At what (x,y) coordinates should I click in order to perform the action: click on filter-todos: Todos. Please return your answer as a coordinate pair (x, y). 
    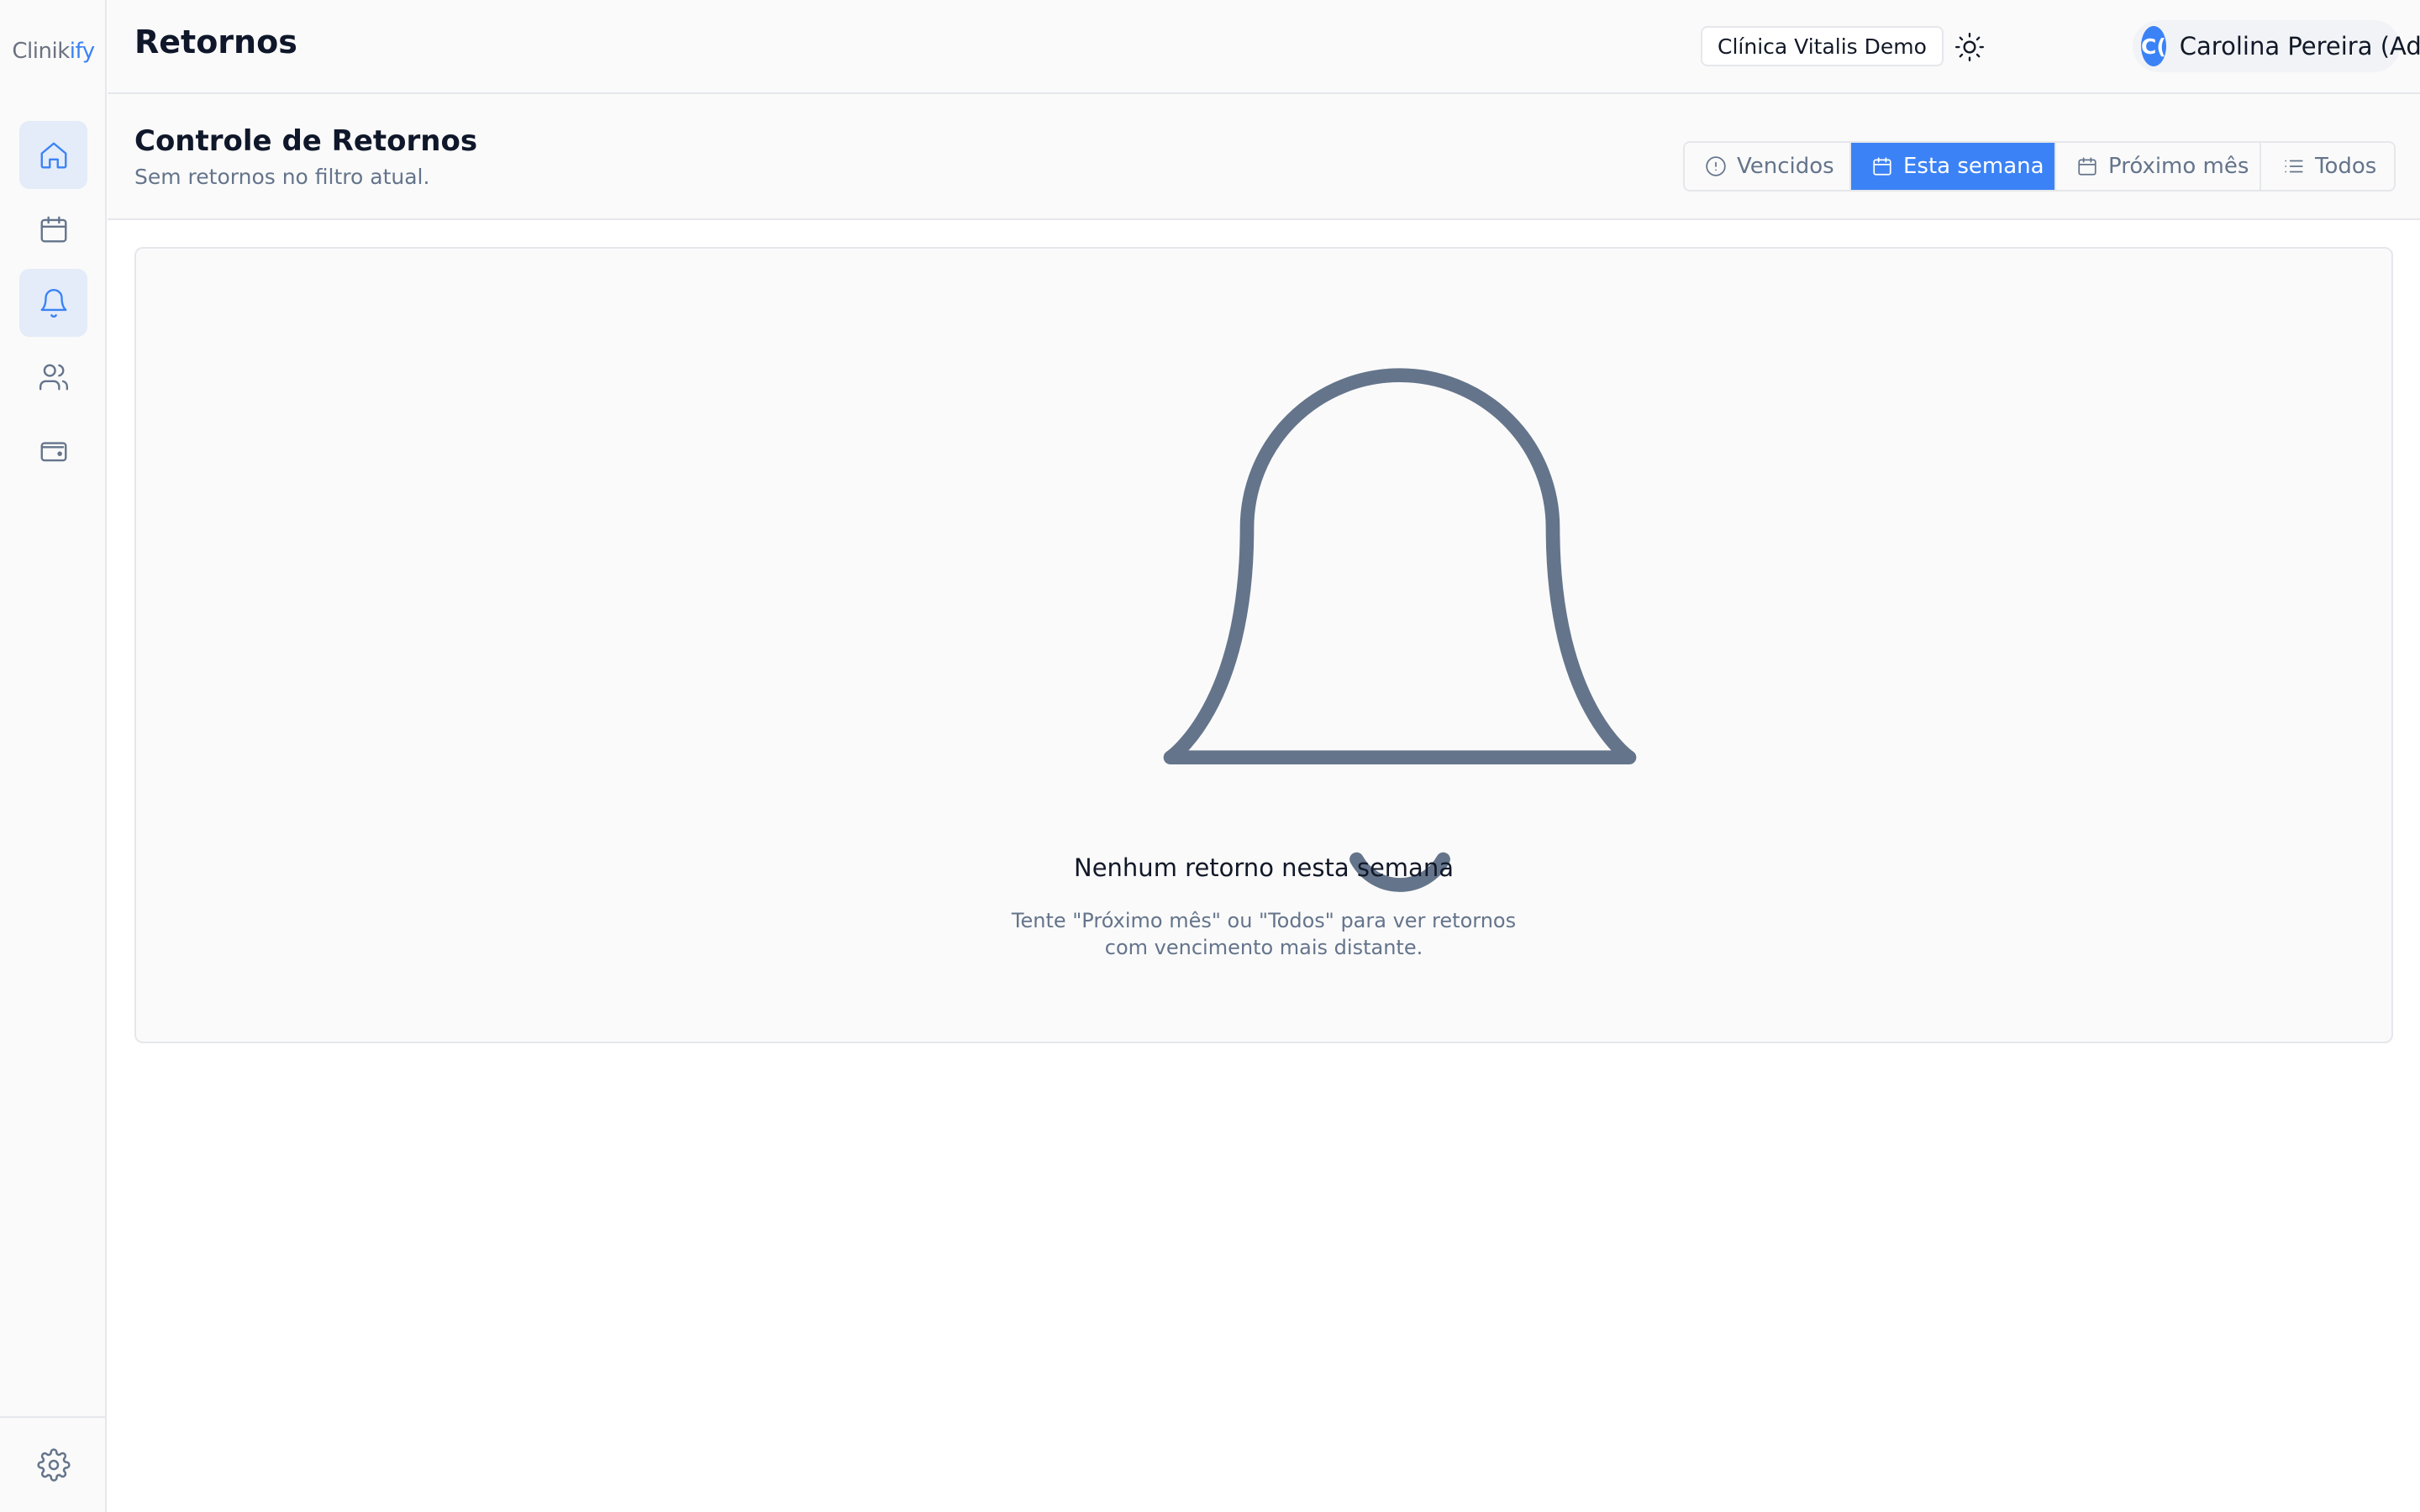
    Looking at the image, I should click on (2328, 166).